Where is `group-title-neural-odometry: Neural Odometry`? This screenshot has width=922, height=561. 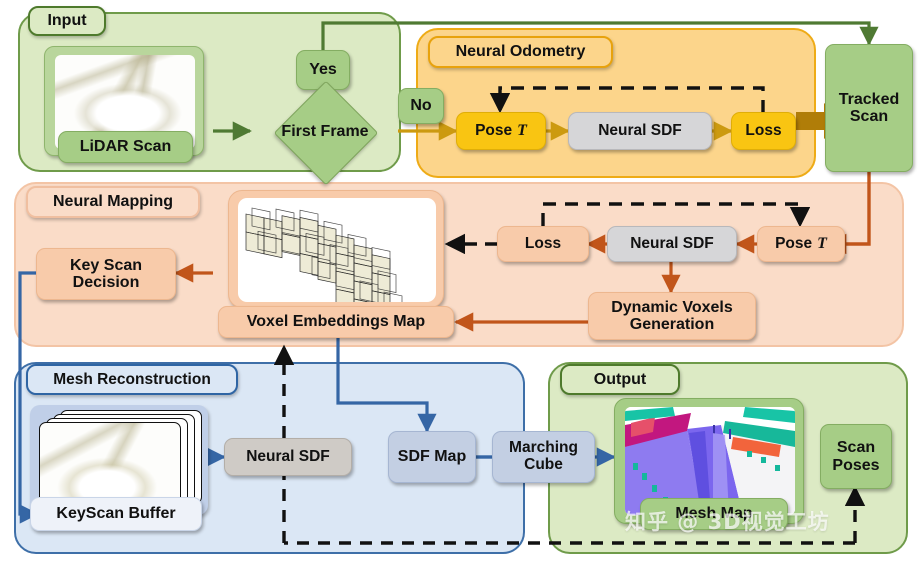 group-title-neural-odometry: Neural Odometry is located at coordinates (520, 52).